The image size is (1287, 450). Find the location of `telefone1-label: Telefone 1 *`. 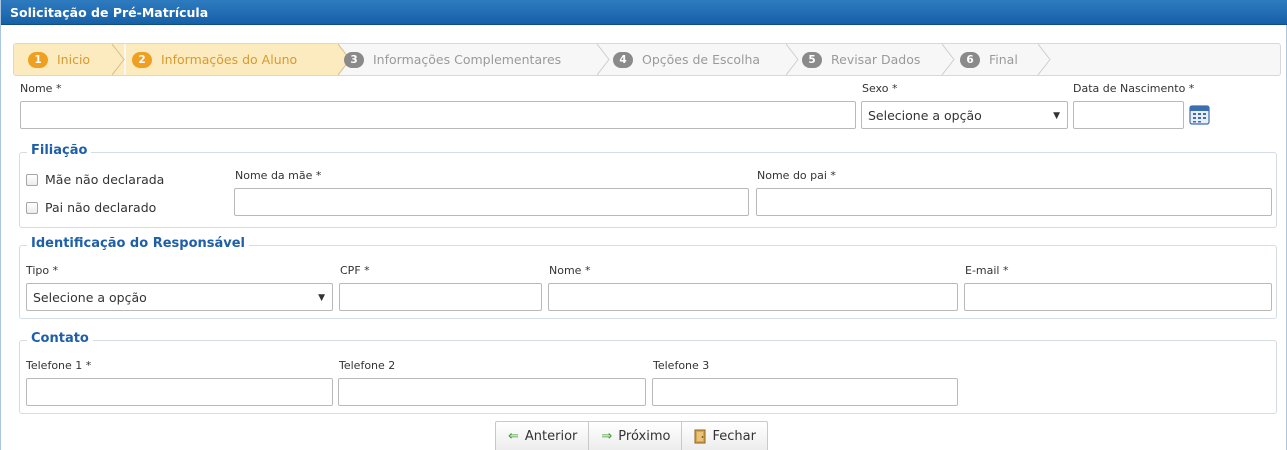

telefone1-label: Telefone 1 * is located at coordinates (59, 365).